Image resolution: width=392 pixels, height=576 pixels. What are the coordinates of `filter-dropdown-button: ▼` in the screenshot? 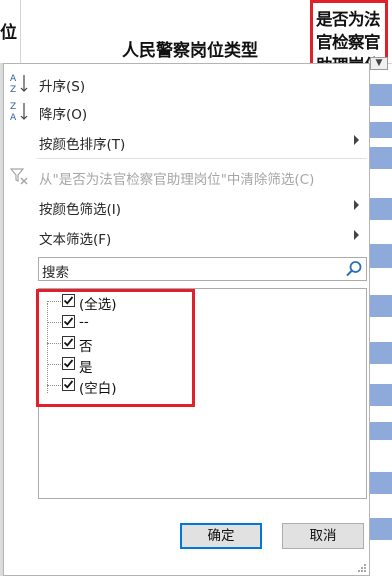 It's located at (379, 63).